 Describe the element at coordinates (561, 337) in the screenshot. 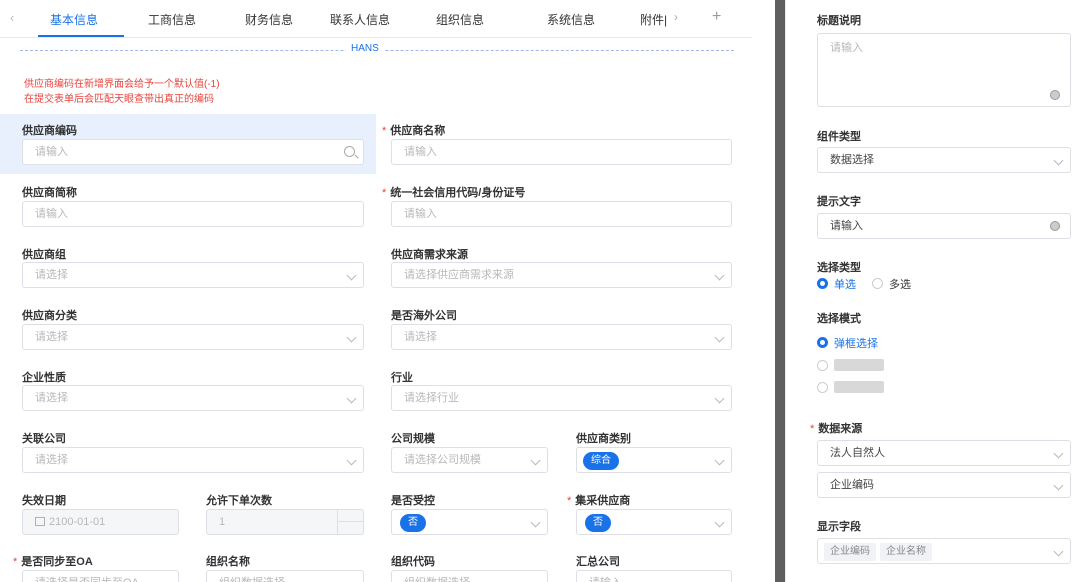

I see `overseas-select: 请选择` at that location.